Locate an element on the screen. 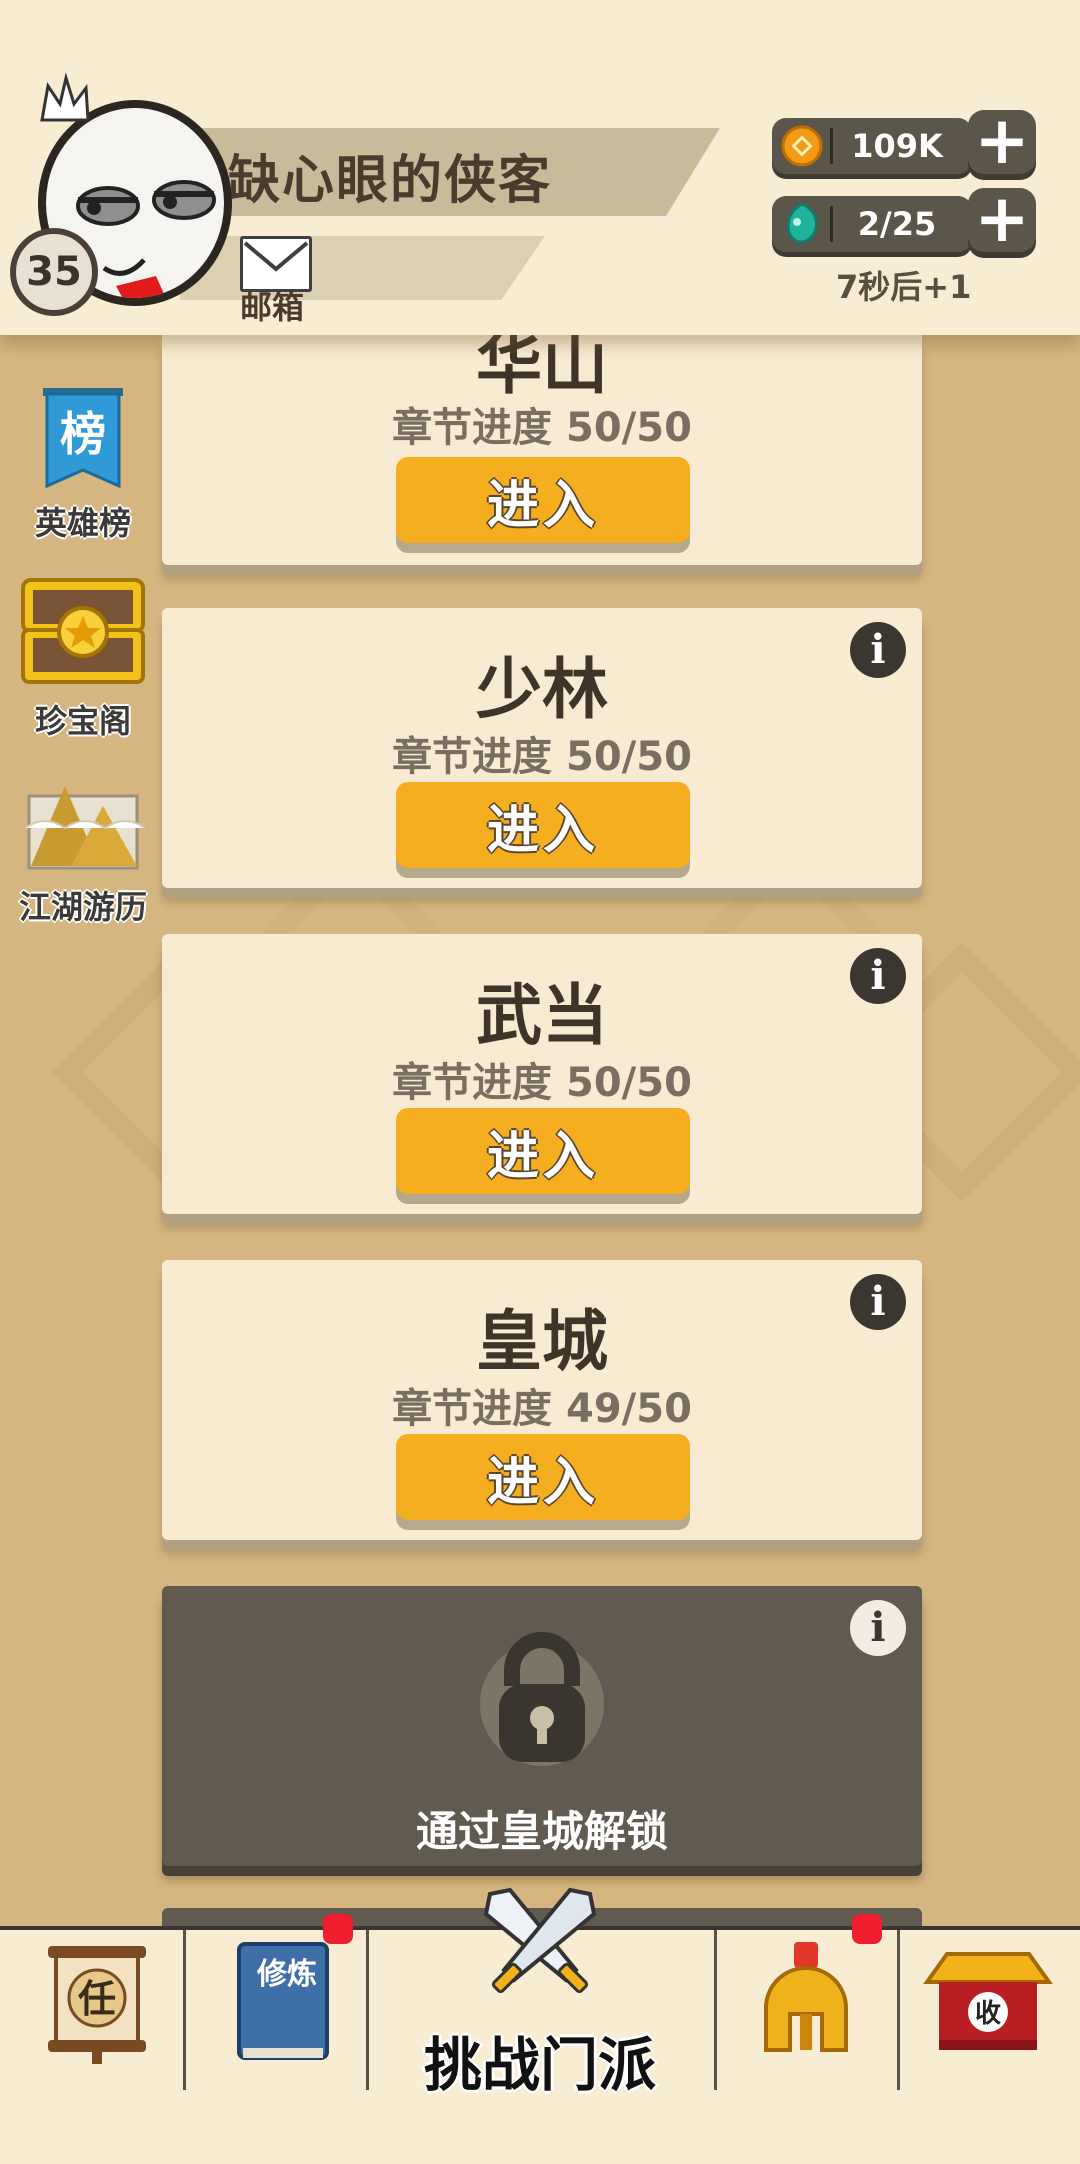 This screenshot has height=2164, width=1080. energy-counter: 2/25 is located at coordinates (872, 224).